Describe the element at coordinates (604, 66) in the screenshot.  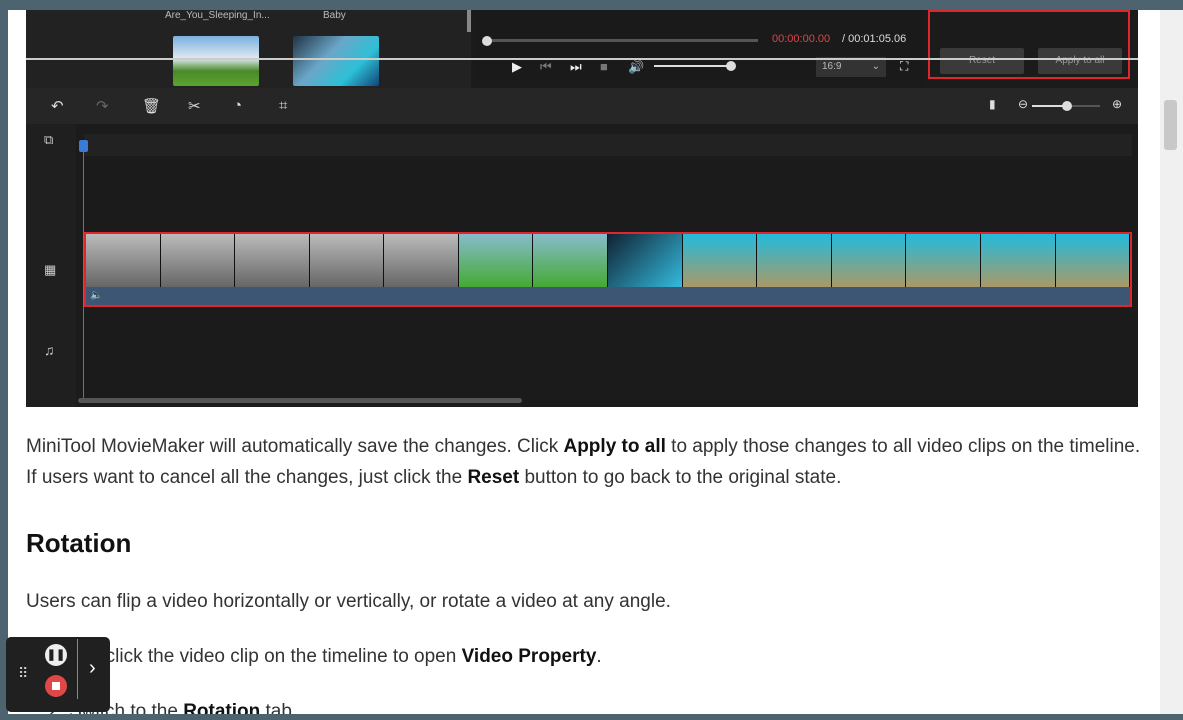
I see `stop-icon: ■` at that location.